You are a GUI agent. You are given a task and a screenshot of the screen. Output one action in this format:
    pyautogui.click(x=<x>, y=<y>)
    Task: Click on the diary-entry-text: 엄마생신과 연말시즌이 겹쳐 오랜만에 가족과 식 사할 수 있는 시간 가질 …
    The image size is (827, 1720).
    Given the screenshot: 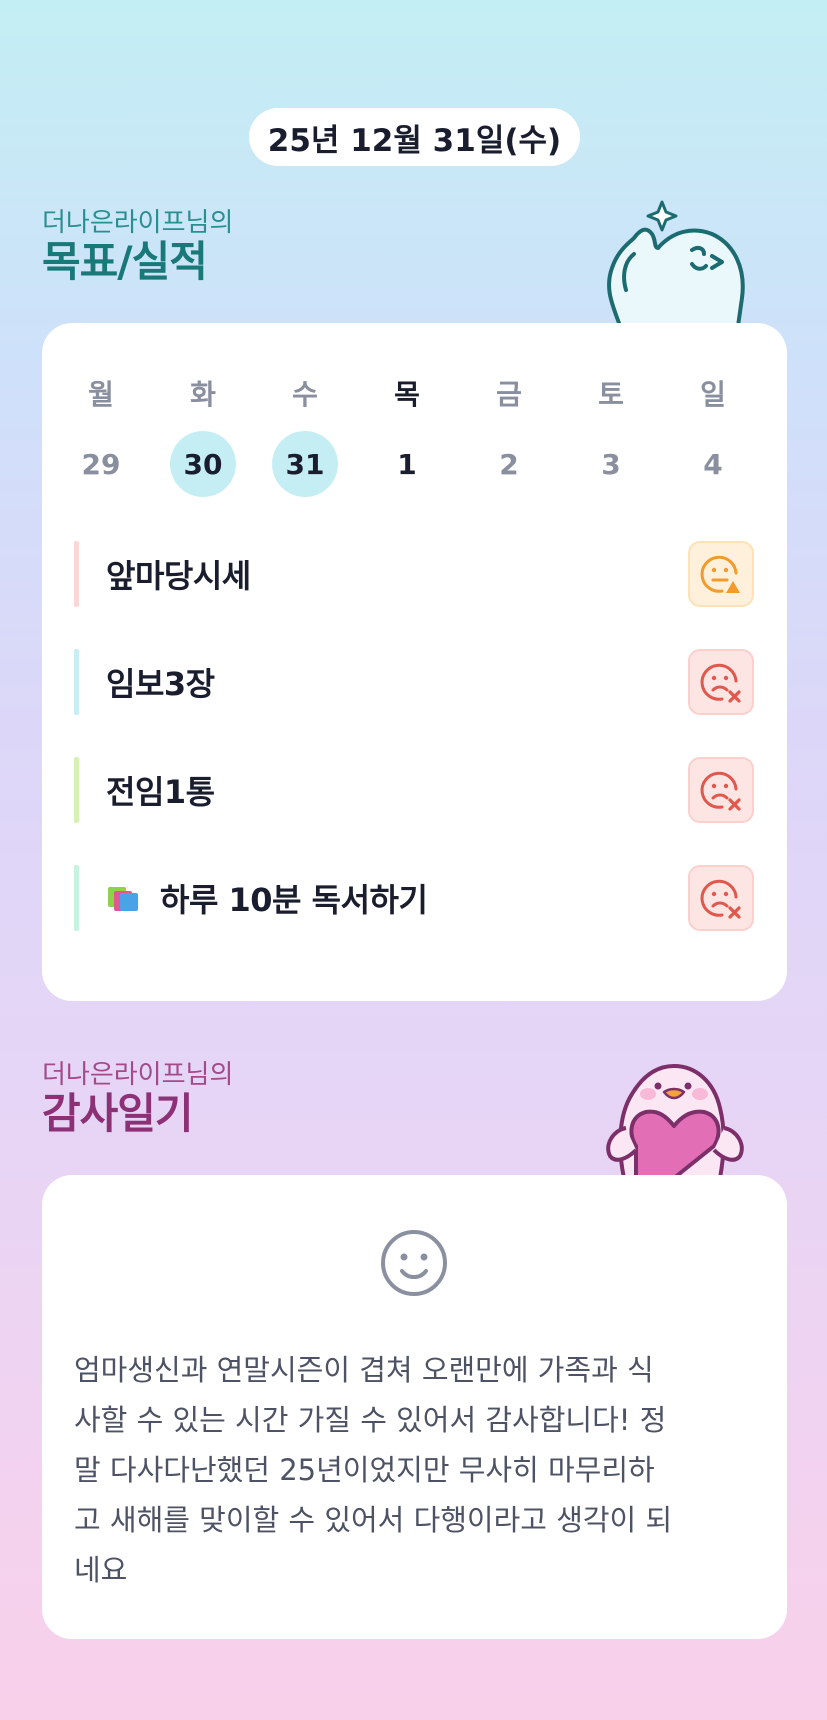 What is the action you would take?
    pyautogui.click(x=414, y=1470)
    